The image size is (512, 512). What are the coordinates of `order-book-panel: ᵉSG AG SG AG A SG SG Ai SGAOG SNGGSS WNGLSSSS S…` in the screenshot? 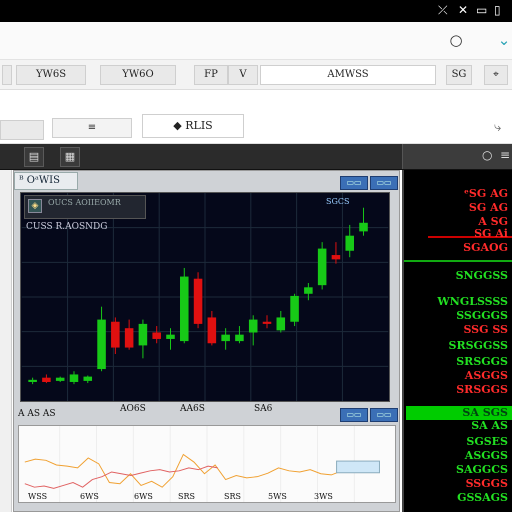 It's located at (457, 341).